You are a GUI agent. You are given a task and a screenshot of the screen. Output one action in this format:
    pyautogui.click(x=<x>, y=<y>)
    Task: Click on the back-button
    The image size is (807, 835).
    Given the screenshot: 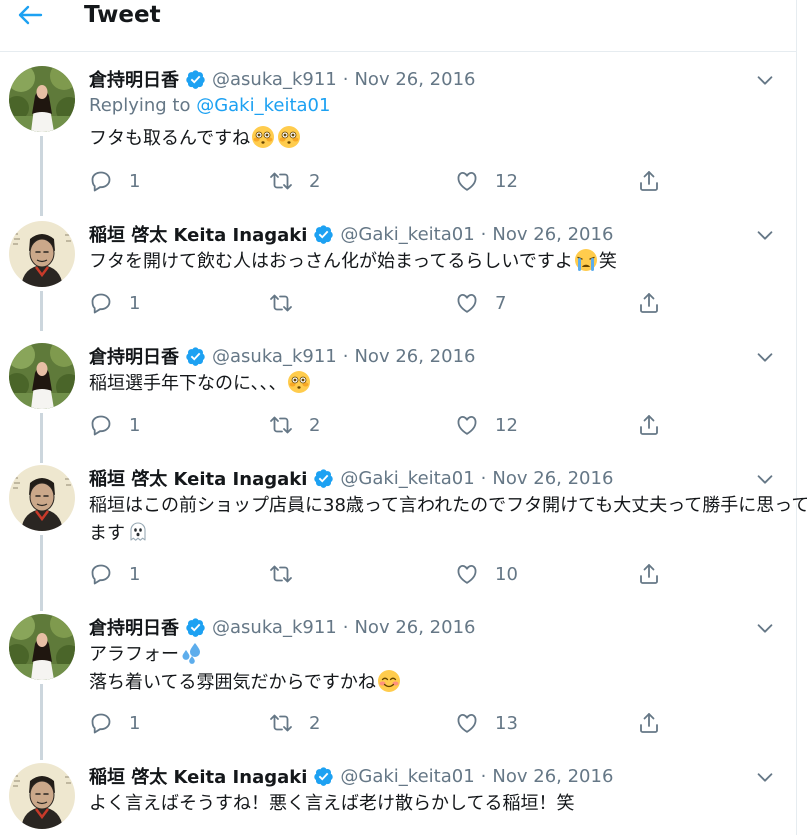 What is the action you would take?
    pyautogui.click(x=30, y=15)
    